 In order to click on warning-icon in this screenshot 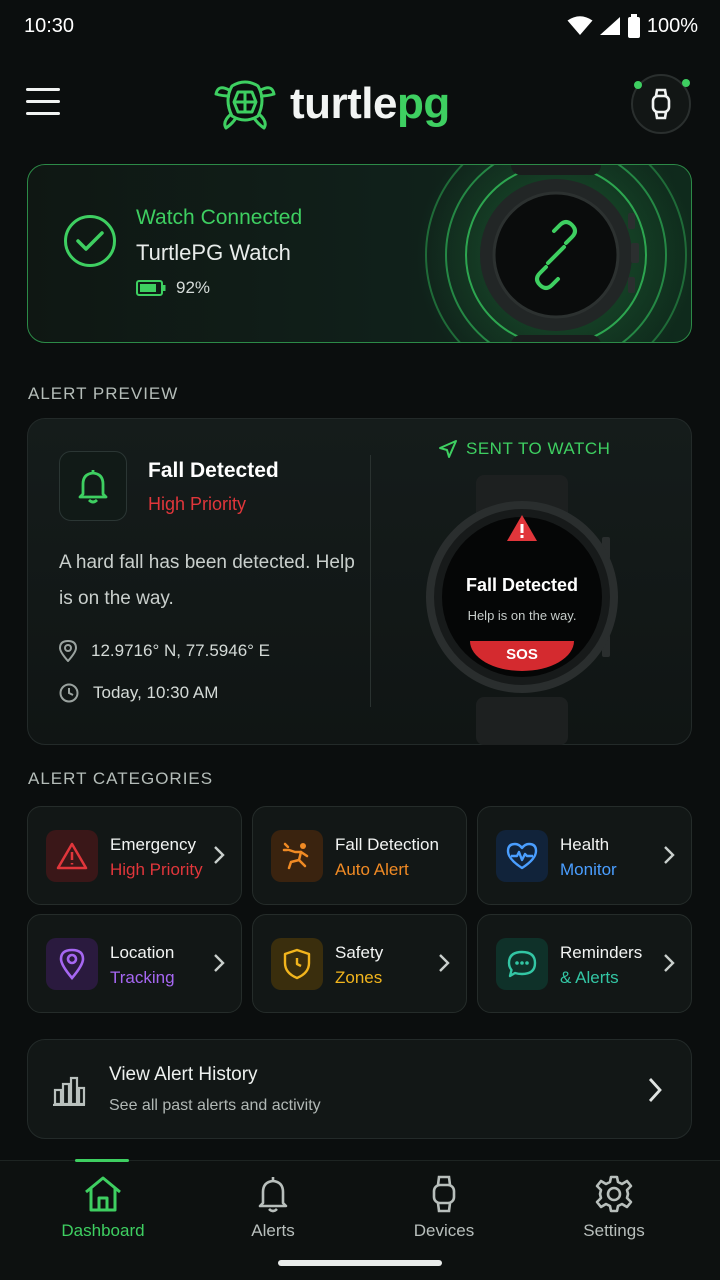, I will do `click(72, 856)`.